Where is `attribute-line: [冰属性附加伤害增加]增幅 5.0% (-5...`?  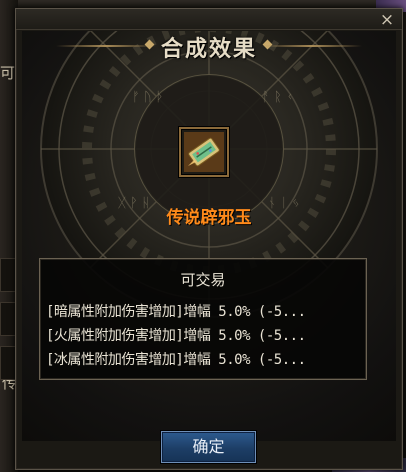
attribute-line: [冰属性附加伤害增加]增幅 5.0% (-5... is located at coordinates (176, 360).